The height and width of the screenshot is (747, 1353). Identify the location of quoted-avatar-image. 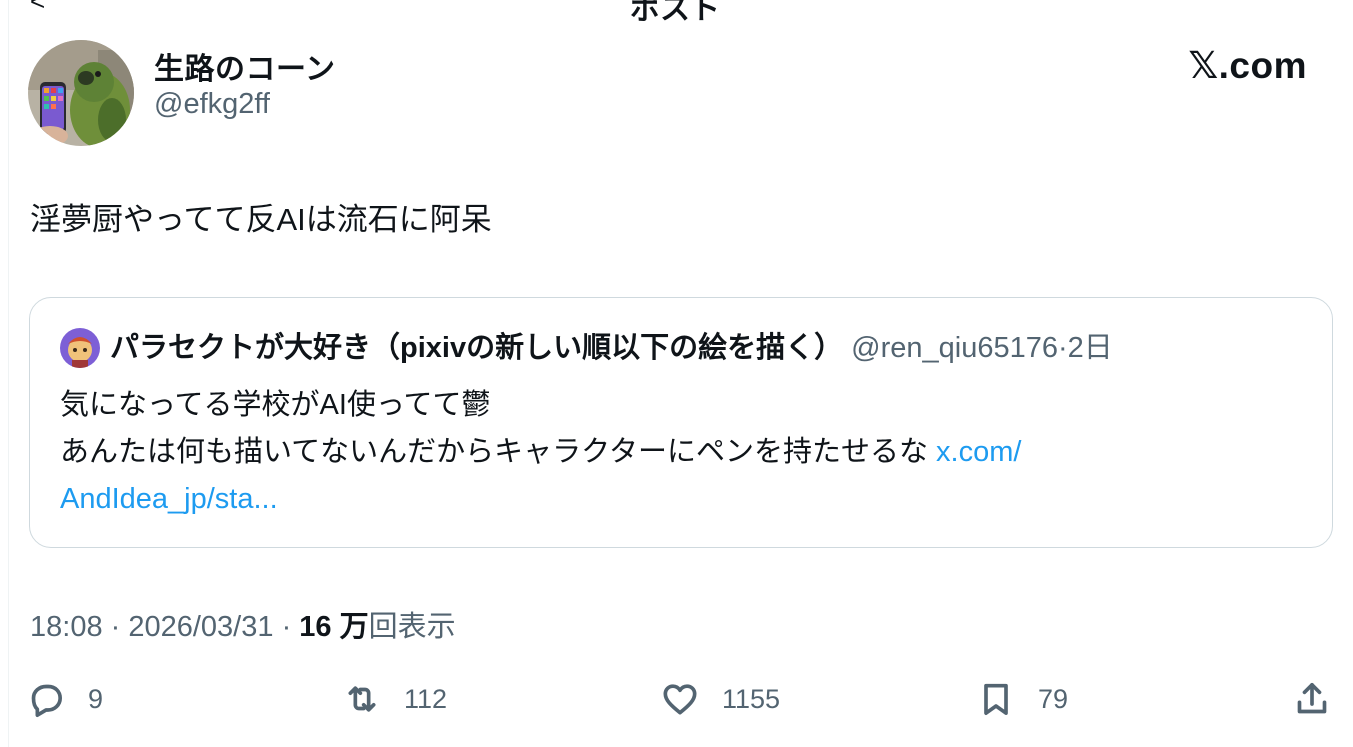
(80, 348).